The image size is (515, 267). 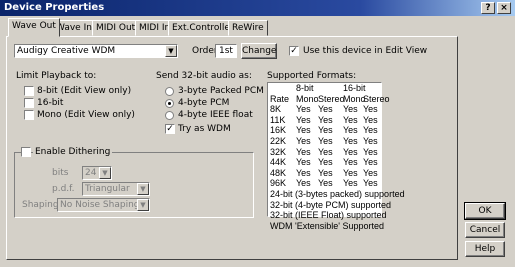 What do you see at coordinates (169, 91) in the screenshot?
I see `send32-3byte-radio` at bounding box center [169, 91].